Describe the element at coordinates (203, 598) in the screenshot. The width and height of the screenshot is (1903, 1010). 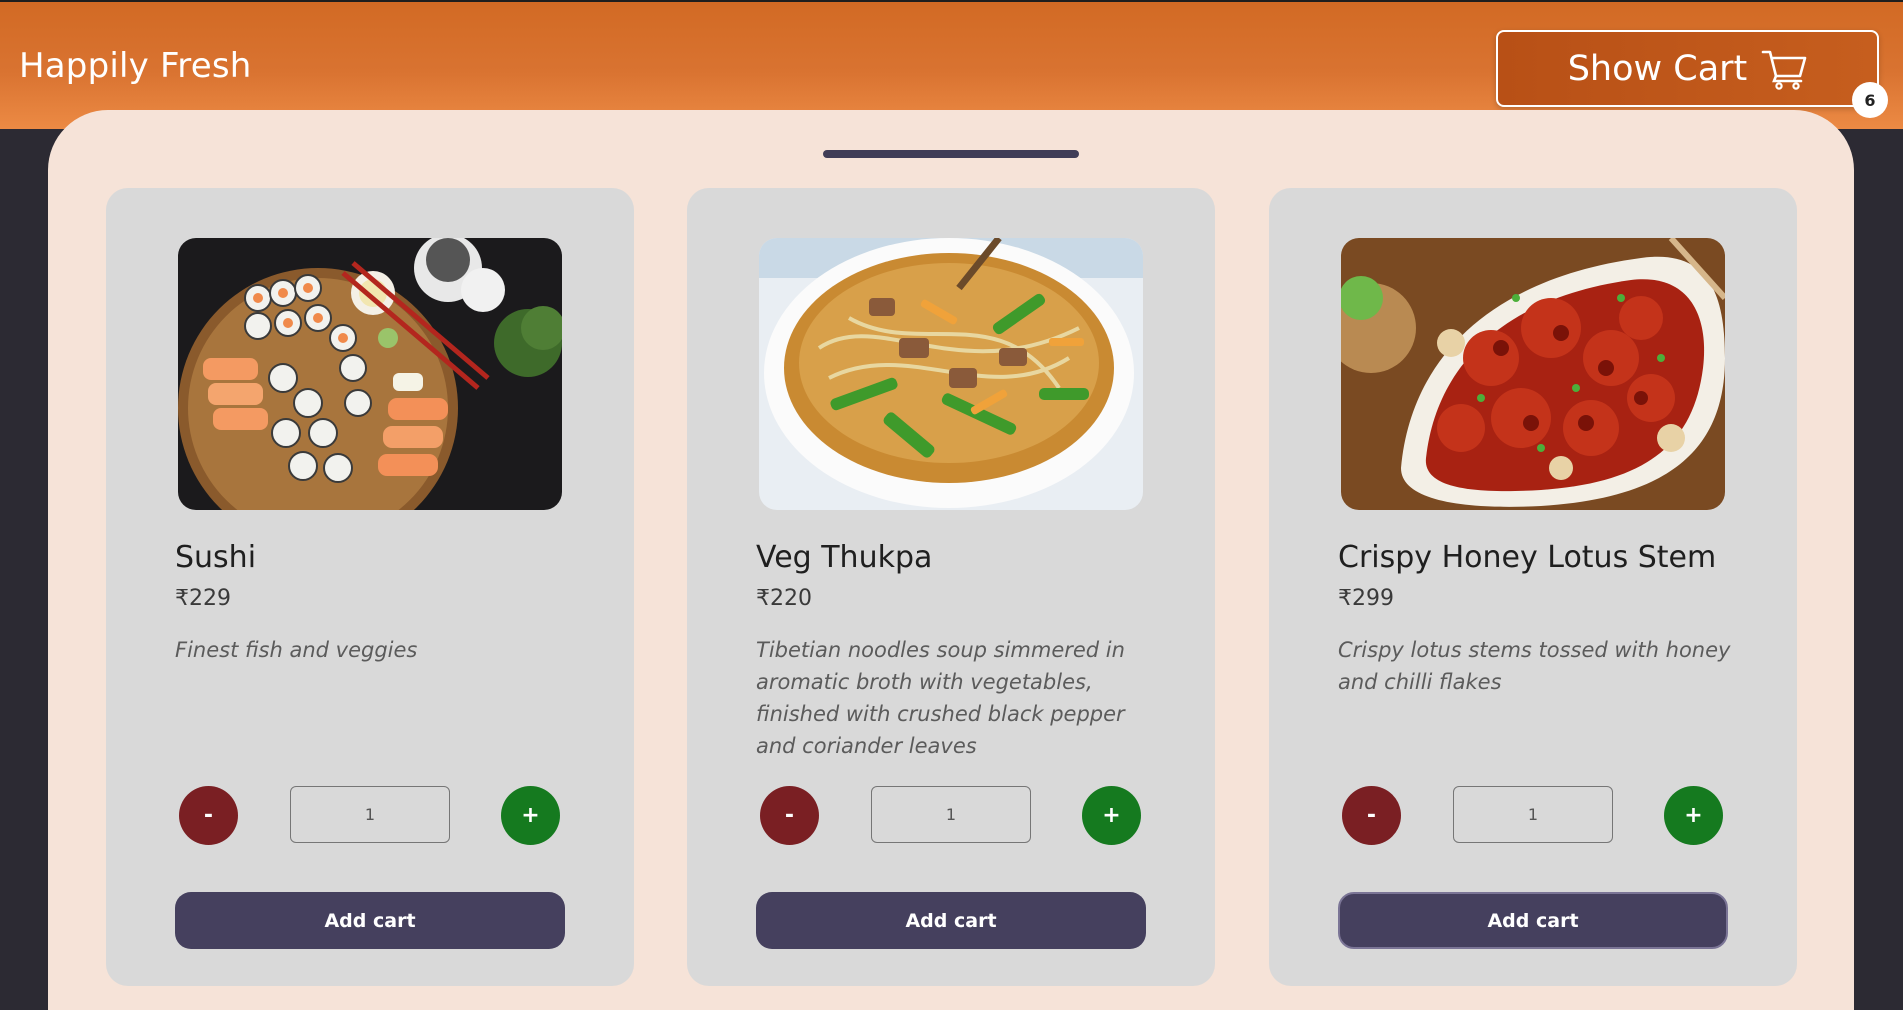
I see `product-price: ₹229` at that location.